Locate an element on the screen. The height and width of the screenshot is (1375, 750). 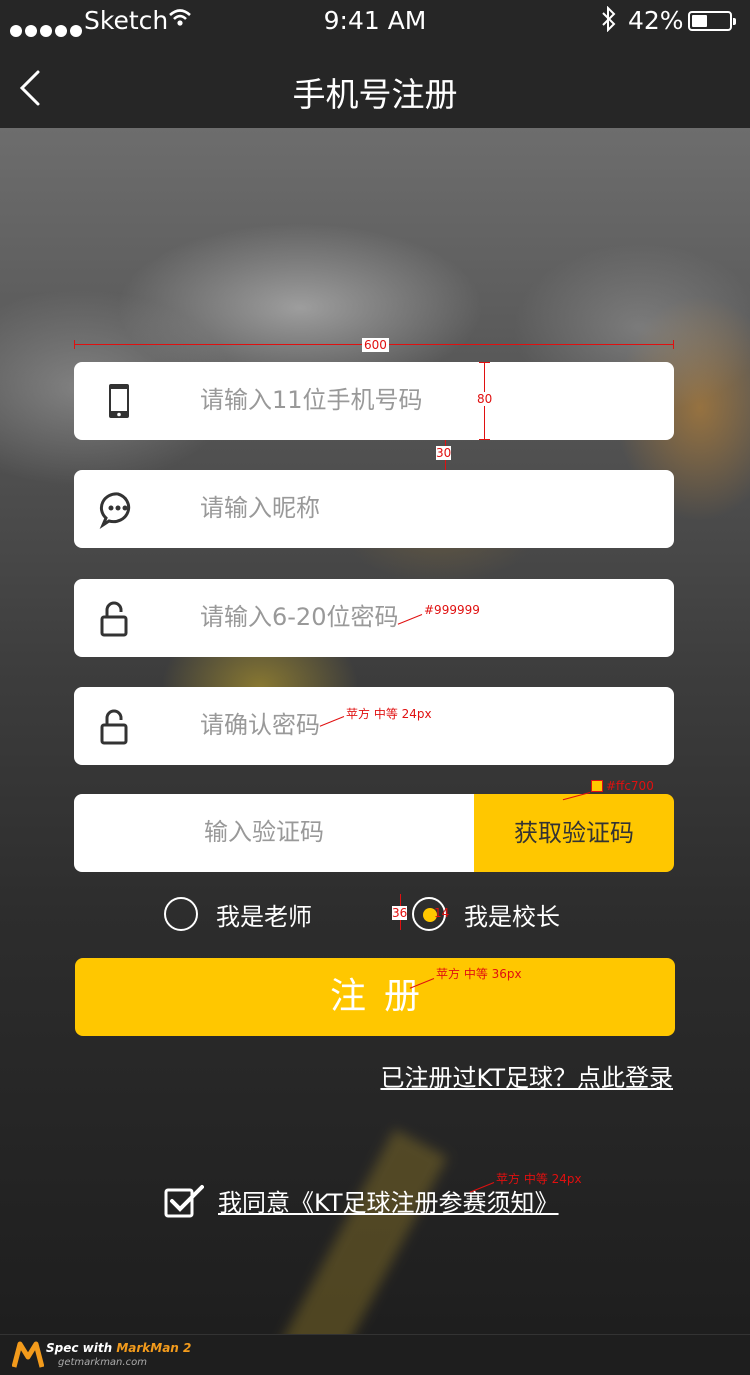
battery-nub is located at coordinates (734, 21).